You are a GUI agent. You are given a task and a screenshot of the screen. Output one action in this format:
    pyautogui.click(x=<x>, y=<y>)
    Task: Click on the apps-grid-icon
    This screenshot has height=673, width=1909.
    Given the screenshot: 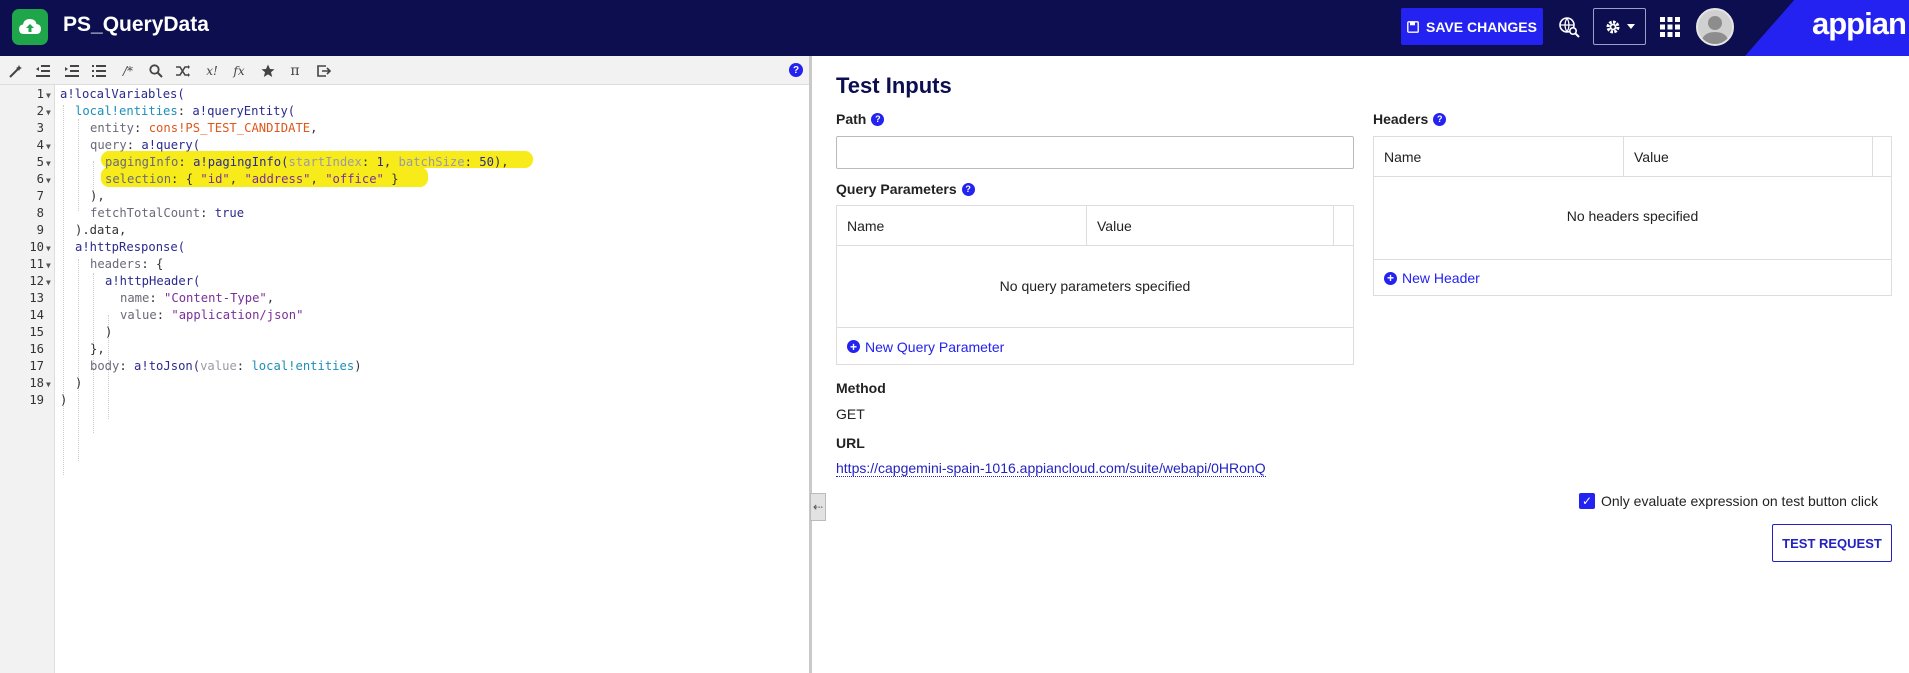 What is the action you would take?
    pyautogui.click(x=1670, y=27)
    